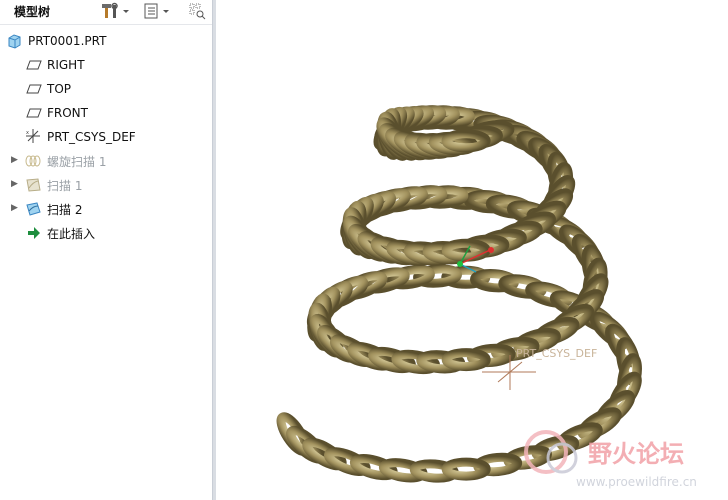  I want to click on tree-item-front: FRONT, so click(106, 113).